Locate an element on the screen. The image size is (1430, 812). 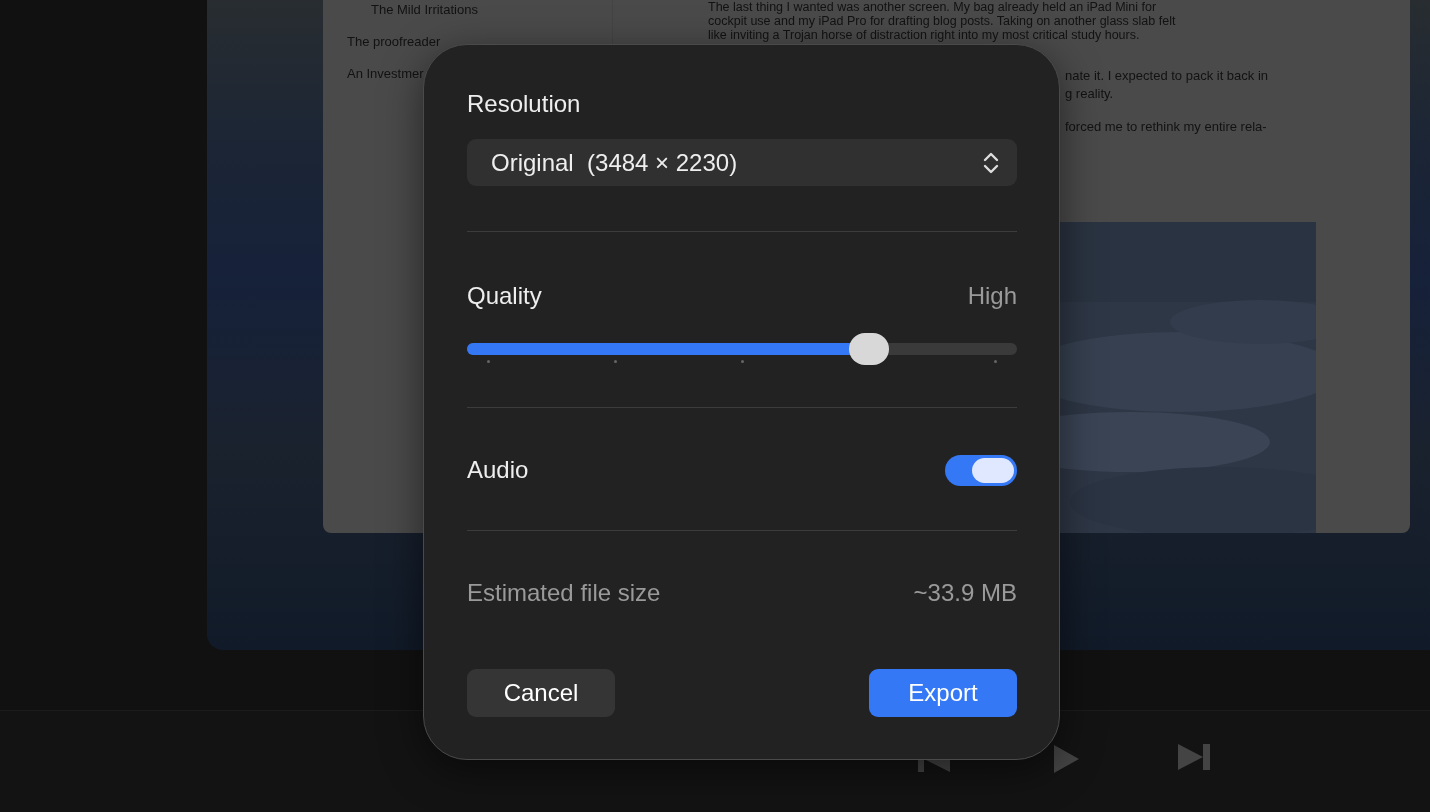
file-size-value: ~33.9 MB is located at coordinates (965, 593).